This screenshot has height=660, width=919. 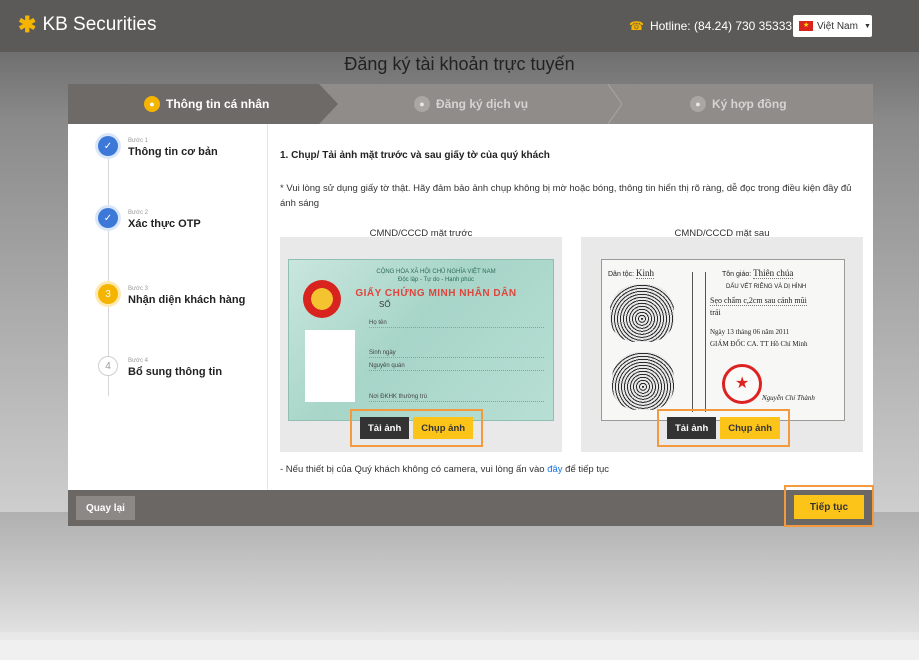 What do you see at coordinates (385, 428) in the screenshot?
I see `upload-front-button: Tải ảnh` at bounding box center [385, 428].